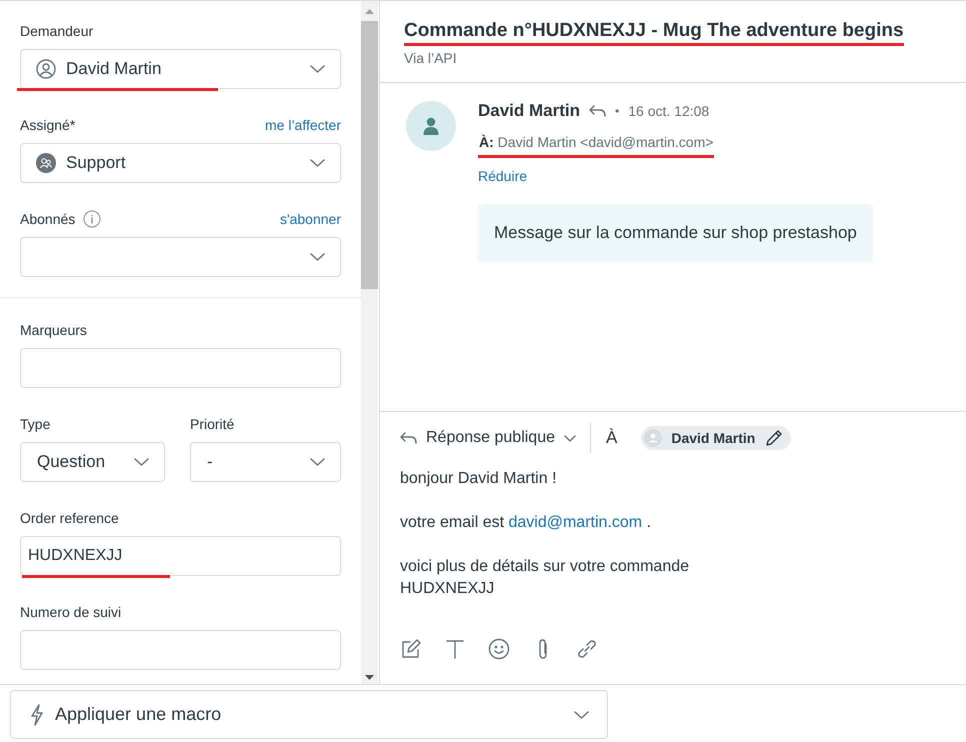  I want to click on lightning-icon, so click(37, 715).